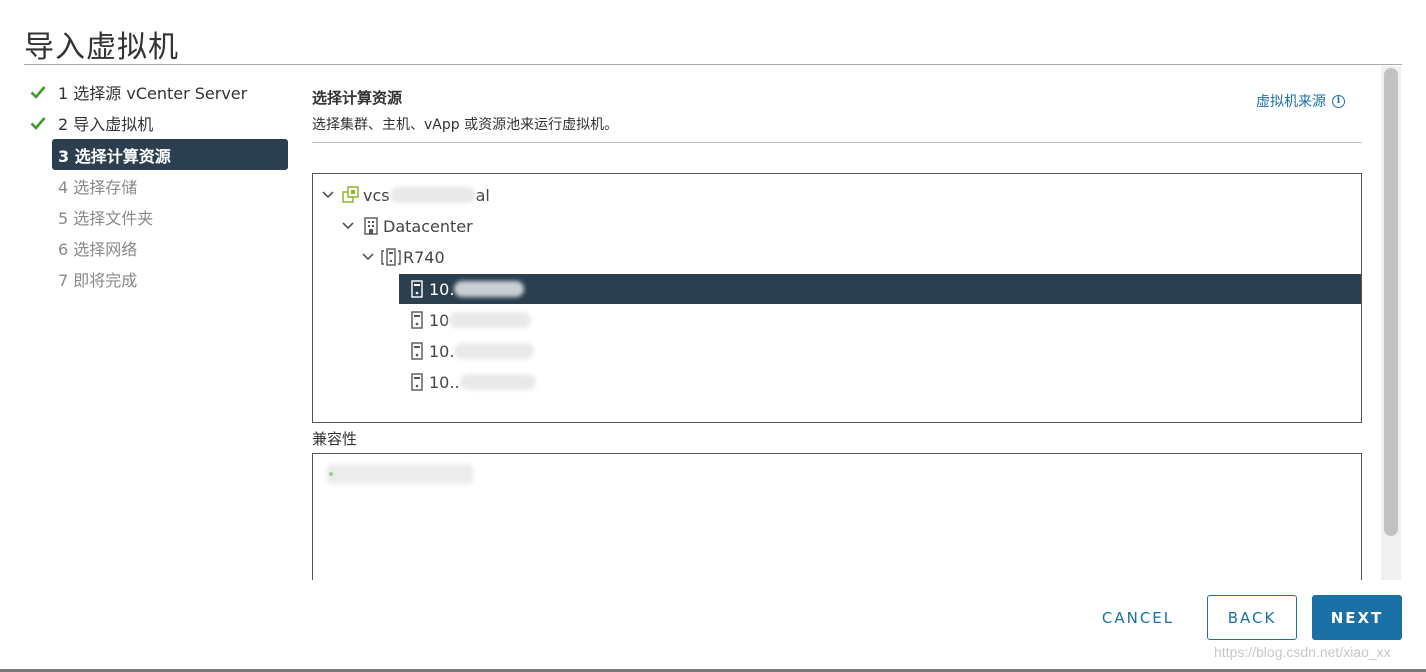 Image resolution: width=1426 pixels, height=672 pixels. Describe the element at coordinates (114, 156) in the screenshot. I see `step-label: 3 选择计算资源` at that location.